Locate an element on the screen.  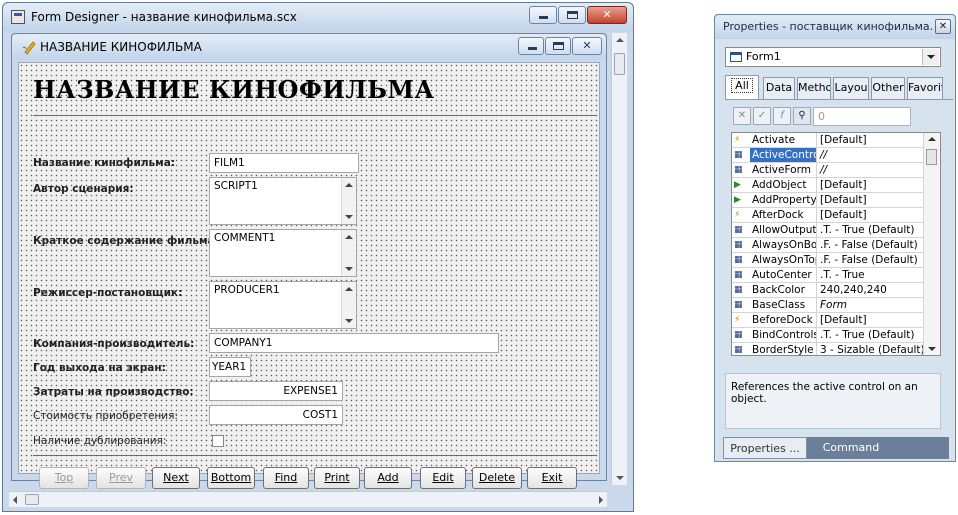
label-film-name: Название кинофильма: is located at coordinates (104, 163).